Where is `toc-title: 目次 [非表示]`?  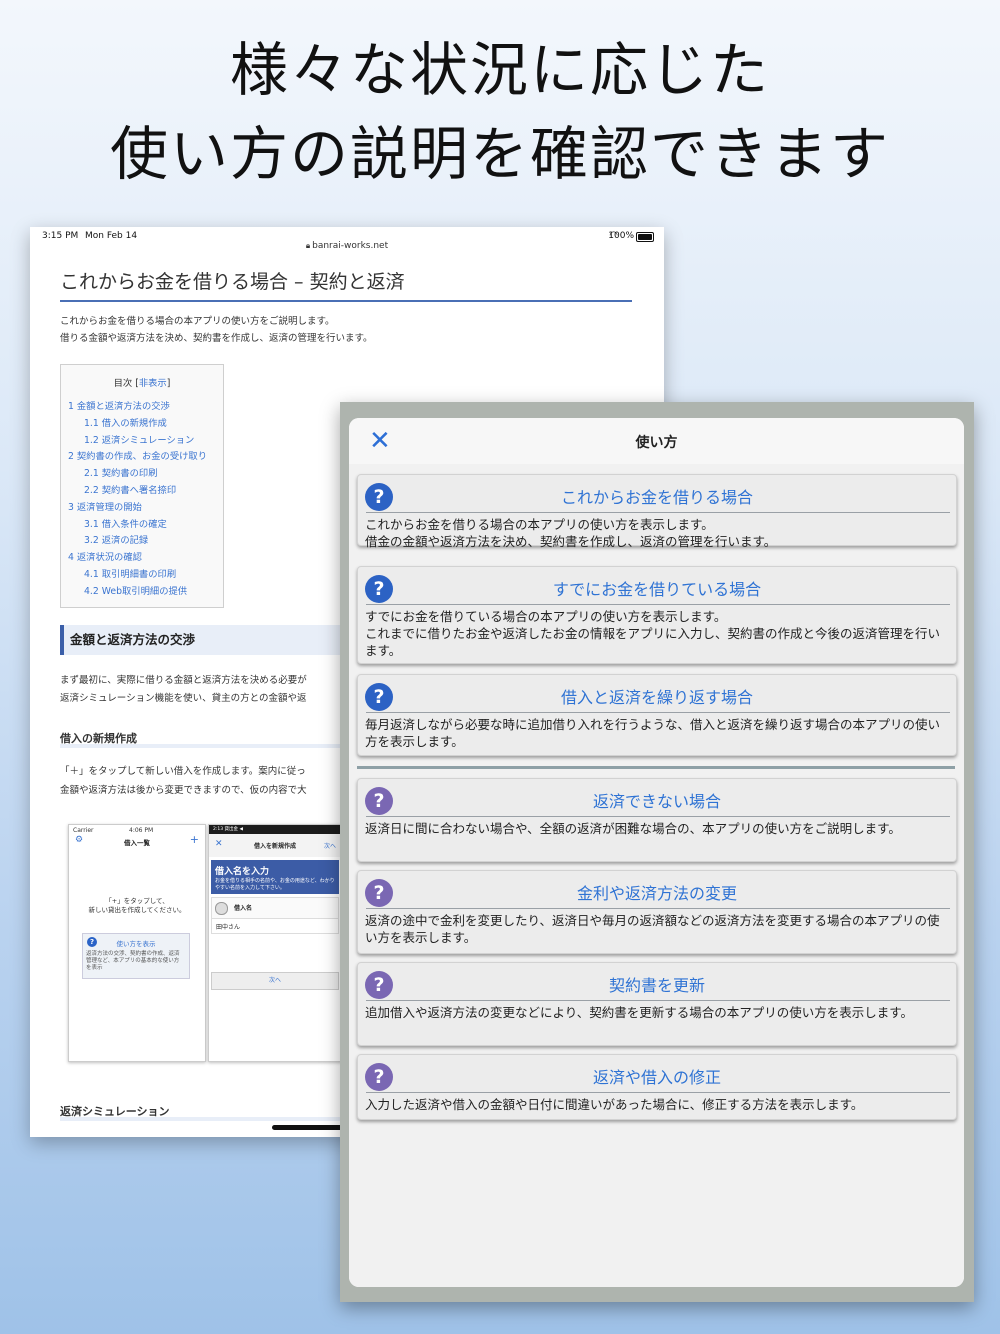 toc-title: 目次 [非表示] is located at coordinates (142, 383).